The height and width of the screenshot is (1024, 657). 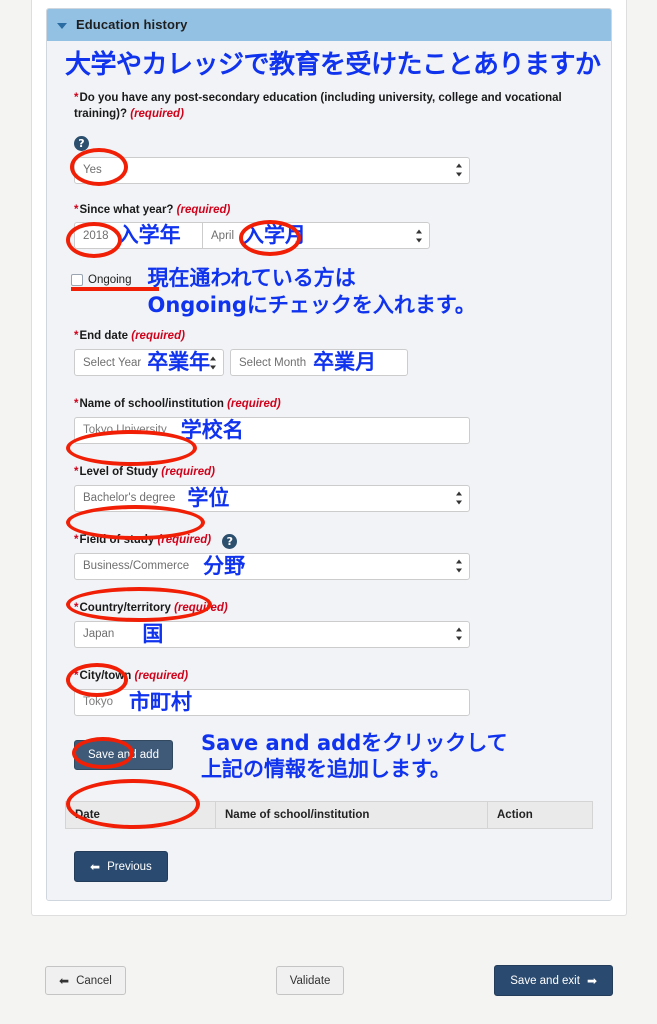 I want to click on level-label-text: Level of Study, so click(x=119, y=471).